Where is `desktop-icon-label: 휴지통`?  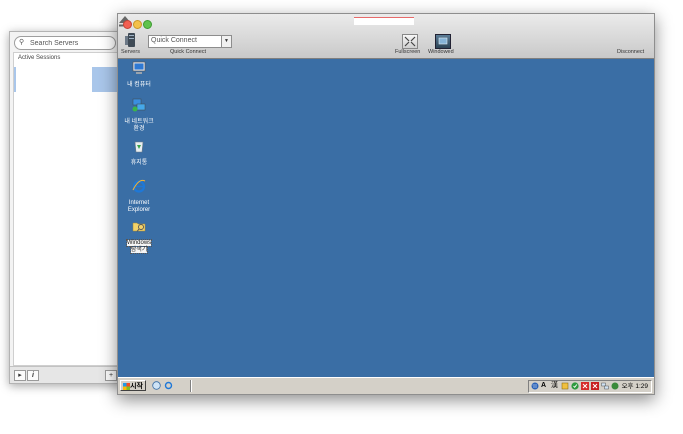
desktop-icon-label: 휴지통 is located at coordinates (139, 163).